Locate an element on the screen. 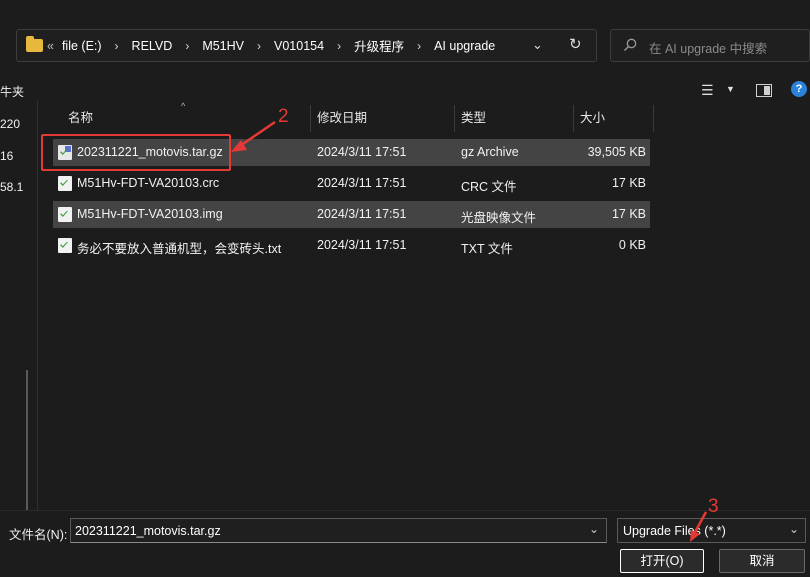 Image resolution: width=810 pixels, height=577 pixels. breadcrumb-drive: file (E:) is located at coordinates (82, 46).